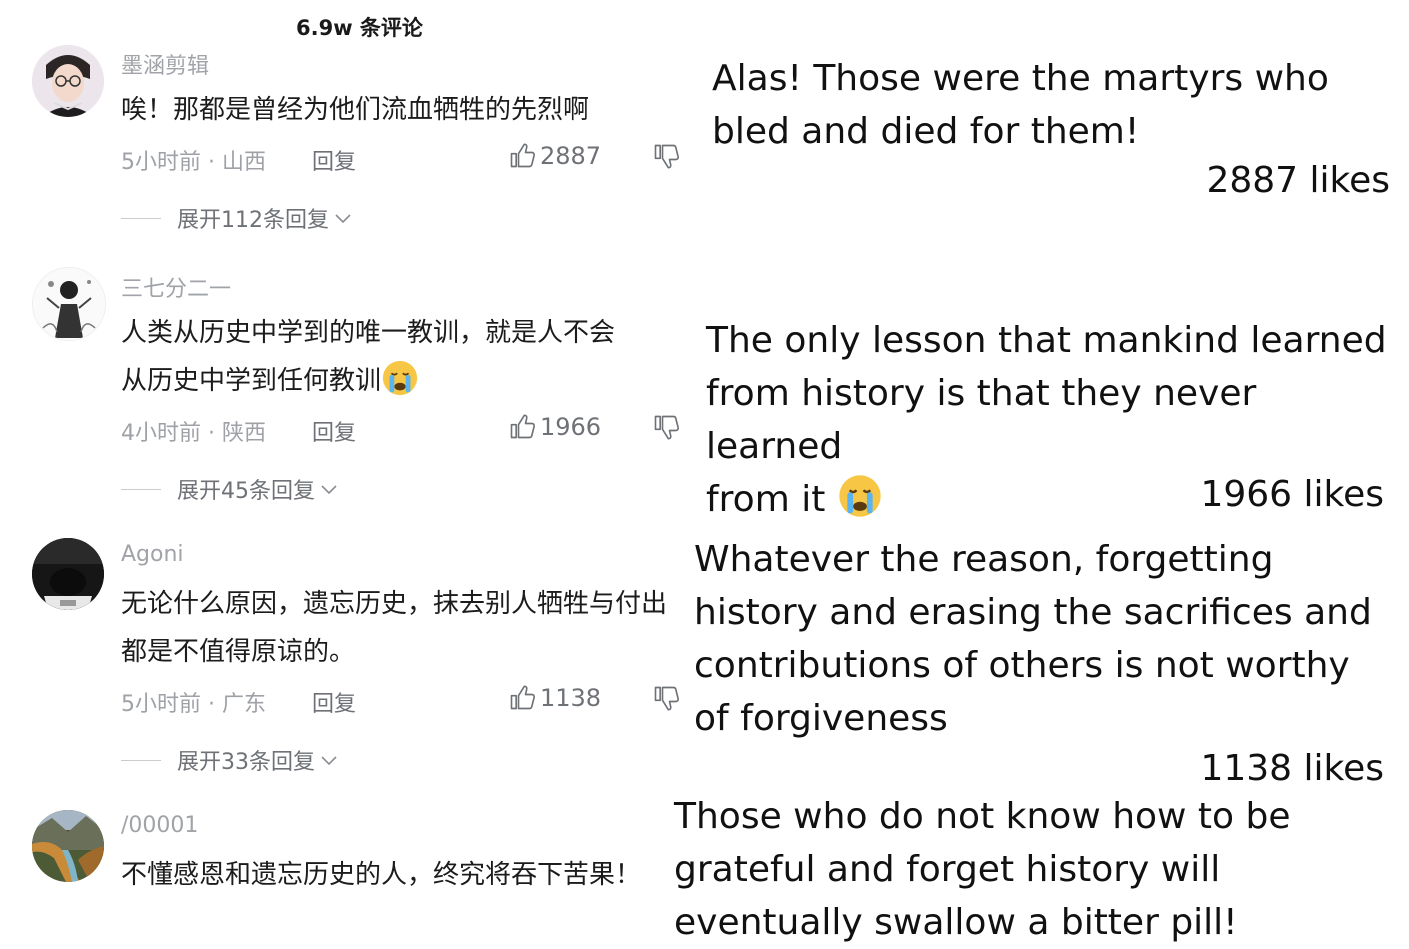 The image size is (1409, 949). What do you see at coordinates (381, 875) in the screenshot?
I see `comment-text: 不懂感恩和遗忘历史的人，终究将吞下苦果！` at bounding box center [381, 875].